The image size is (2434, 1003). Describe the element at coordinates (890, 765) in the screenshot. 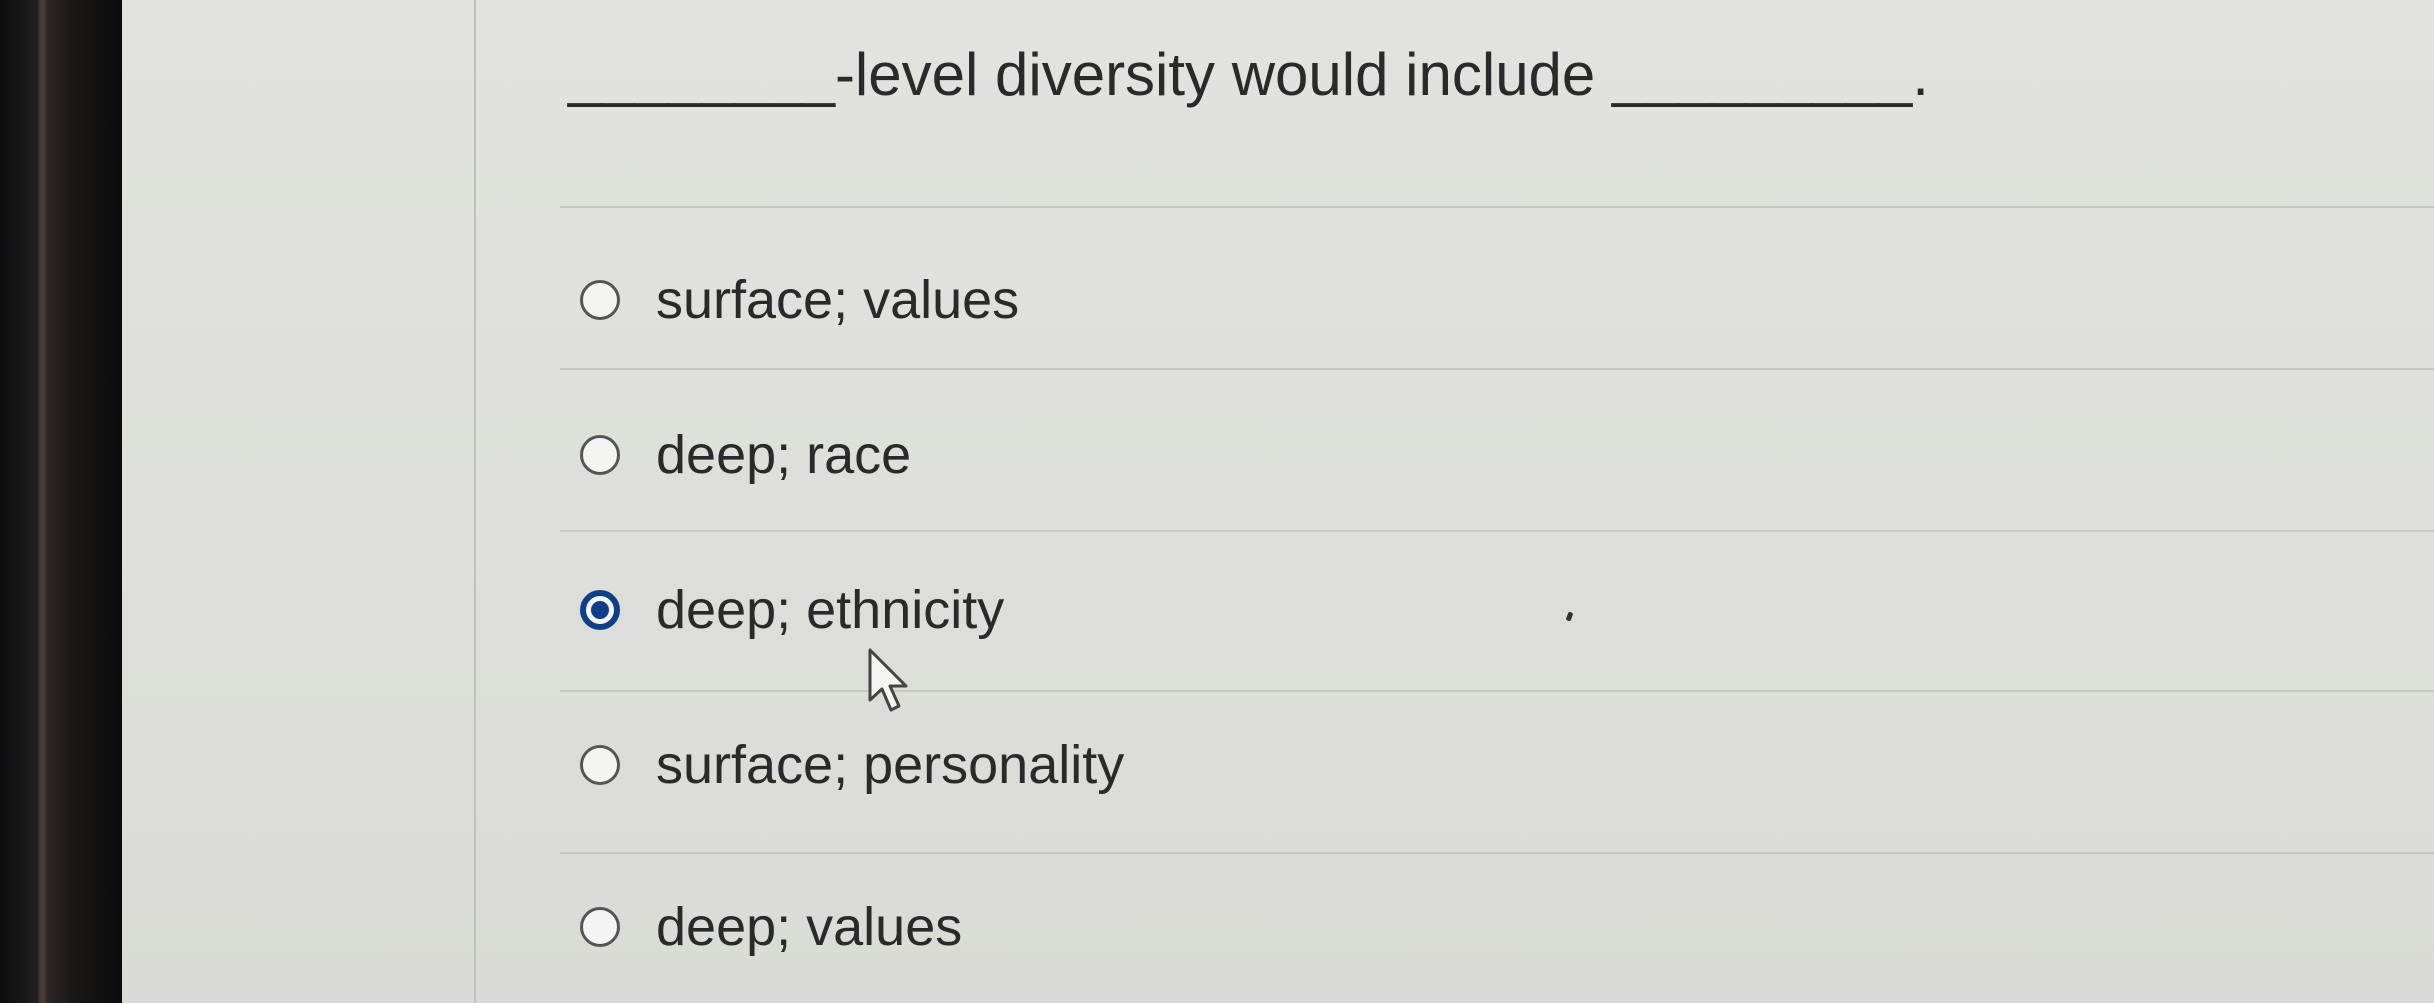

I see `option-label: surface; personality` at that location.